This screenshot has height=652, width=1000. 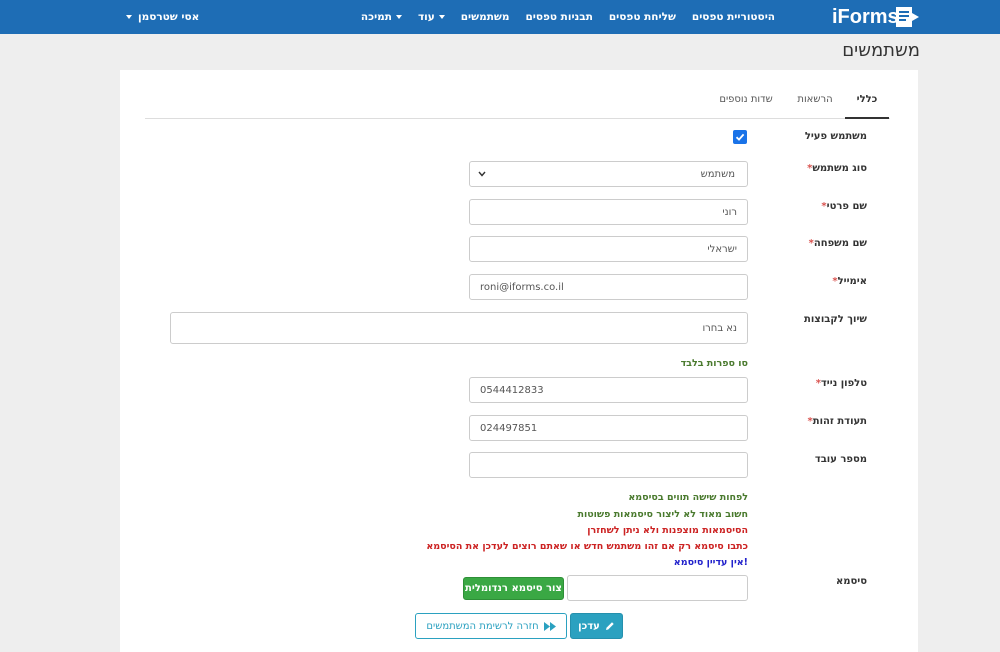 What do you see at coordinates (837, 168) in the screenshot?
I see `user-type-label: *סוג משתמש` at bounding box center [837, 168].